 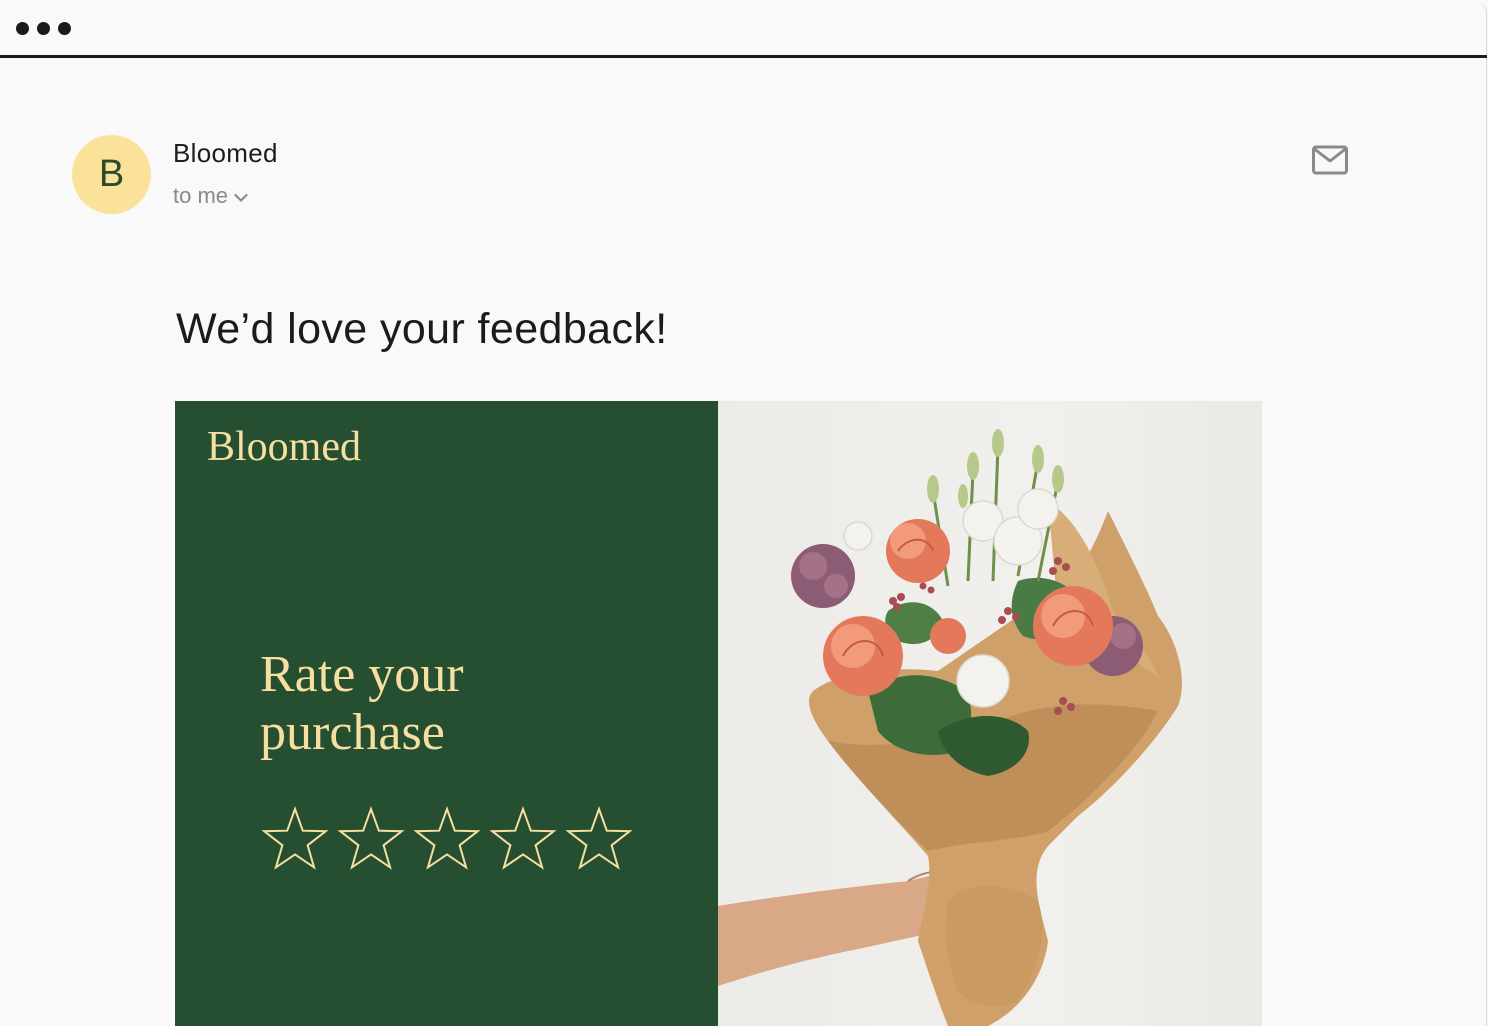 I want to click on recipient-dropdown: to me, so click(x=210, y=196).